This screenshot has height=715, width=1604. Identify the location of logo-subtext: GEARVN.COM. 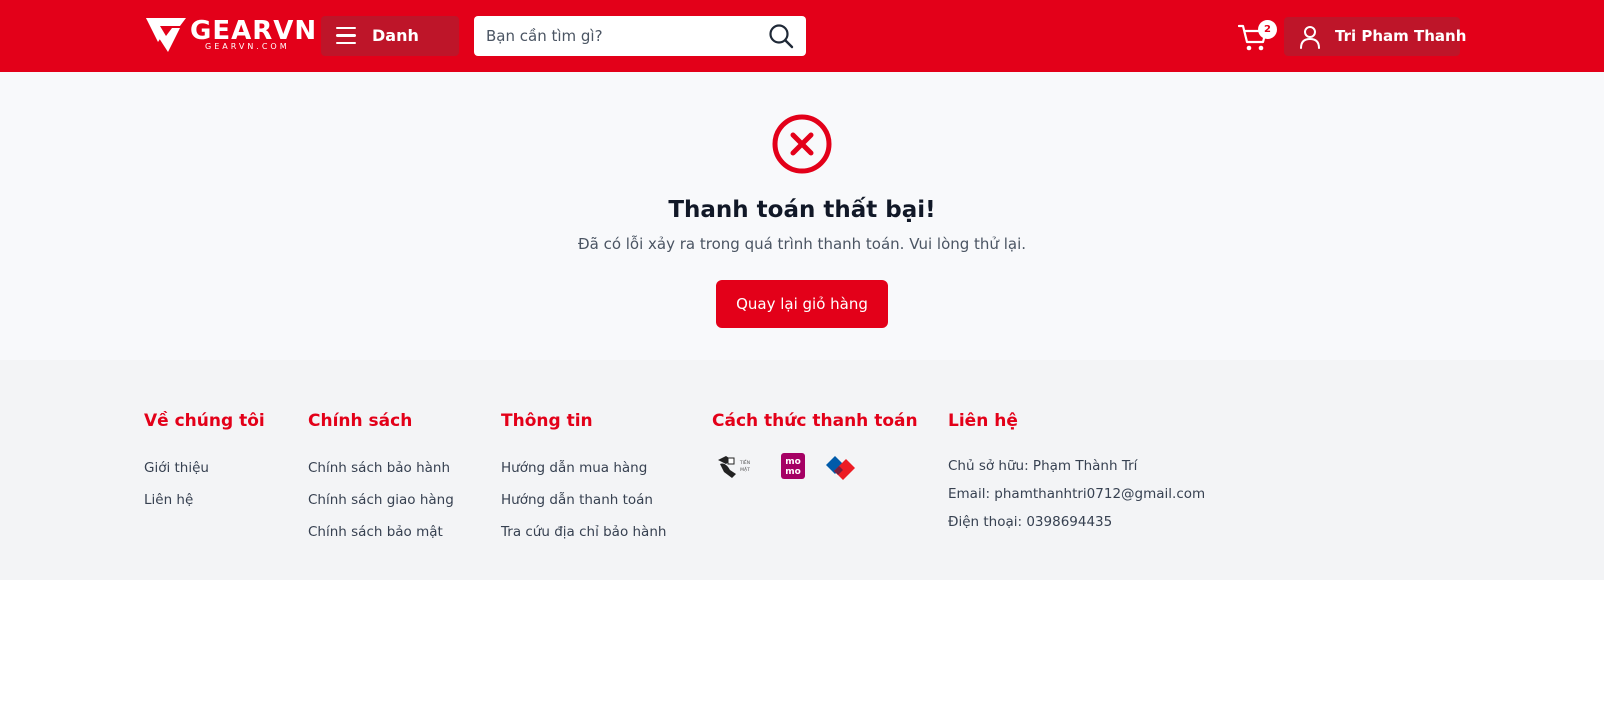
(247, 46).